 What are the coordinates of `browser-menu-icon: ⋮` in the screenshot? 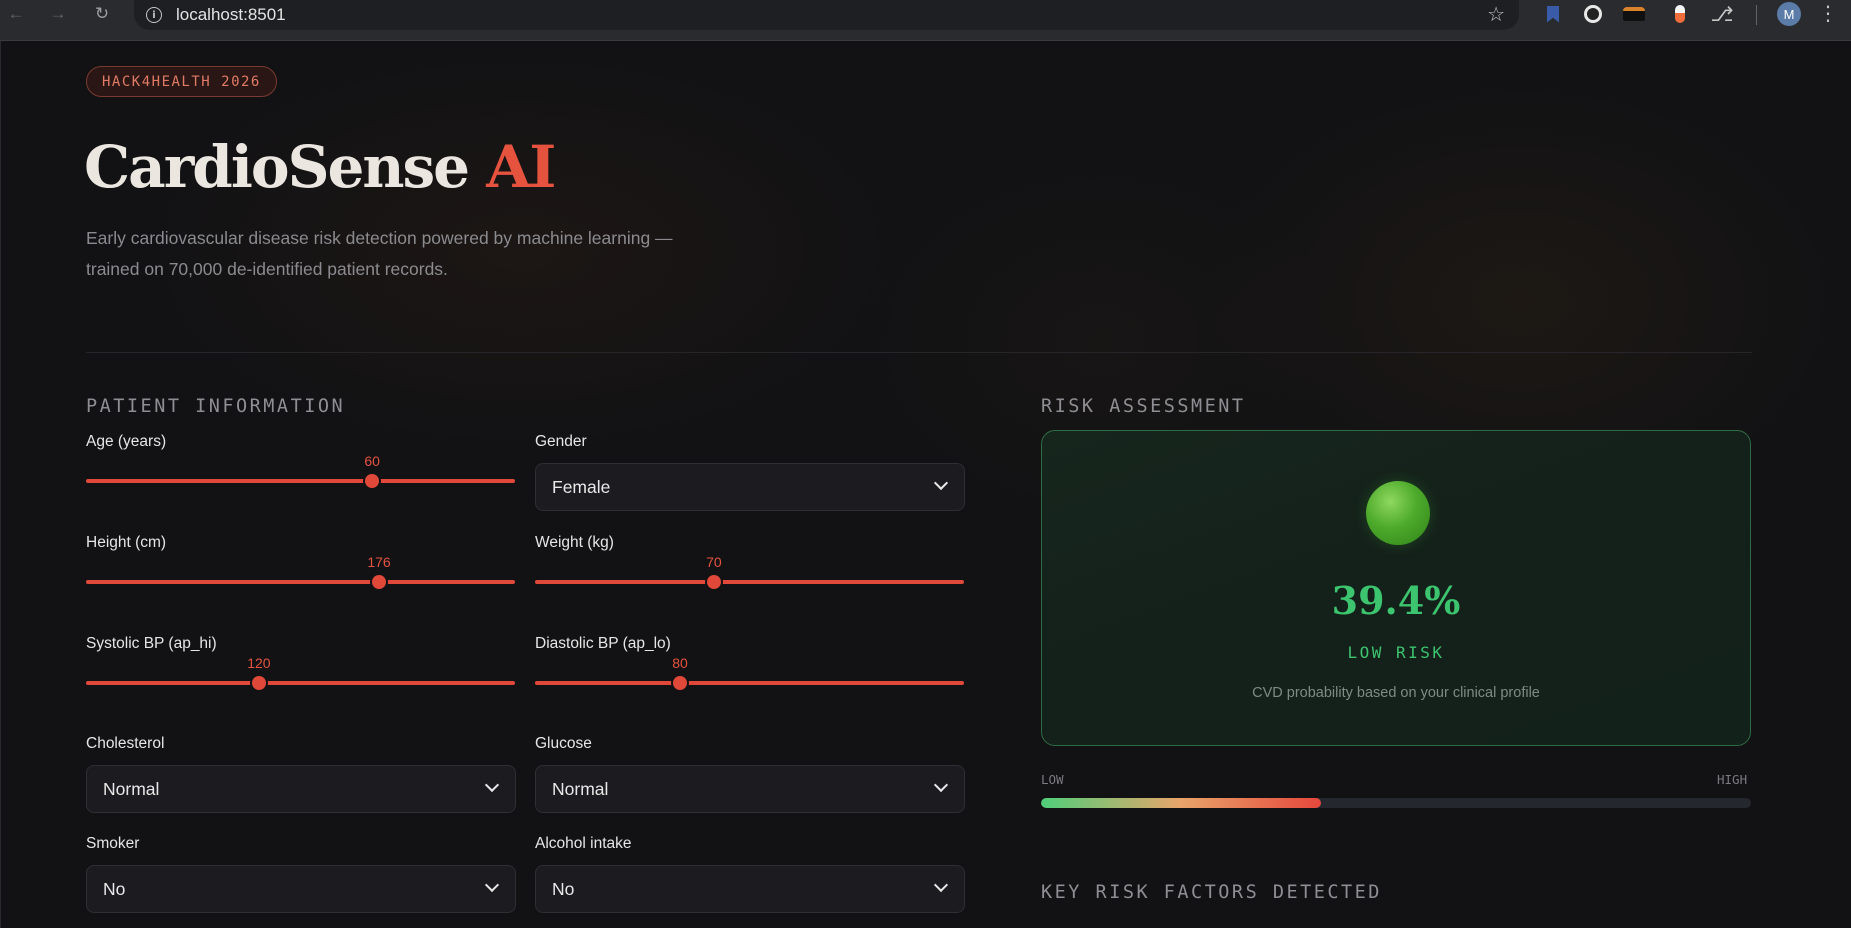 It's located at (1828, 13).